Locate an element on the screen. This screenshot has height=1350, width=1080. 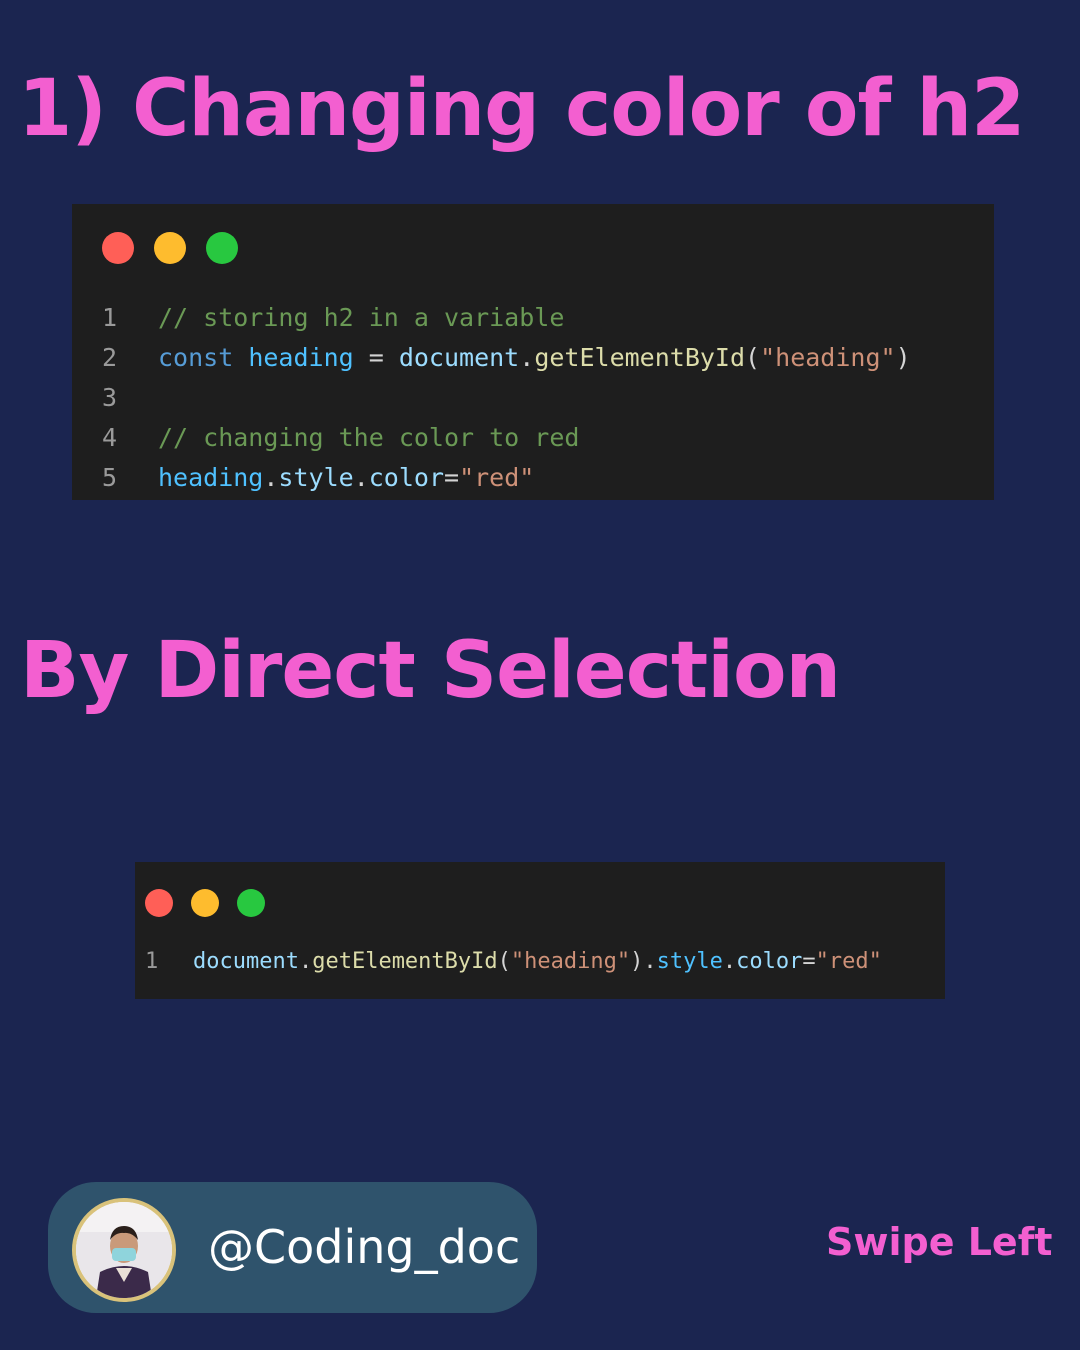
code-token: const is located at coordinates (203, 357).